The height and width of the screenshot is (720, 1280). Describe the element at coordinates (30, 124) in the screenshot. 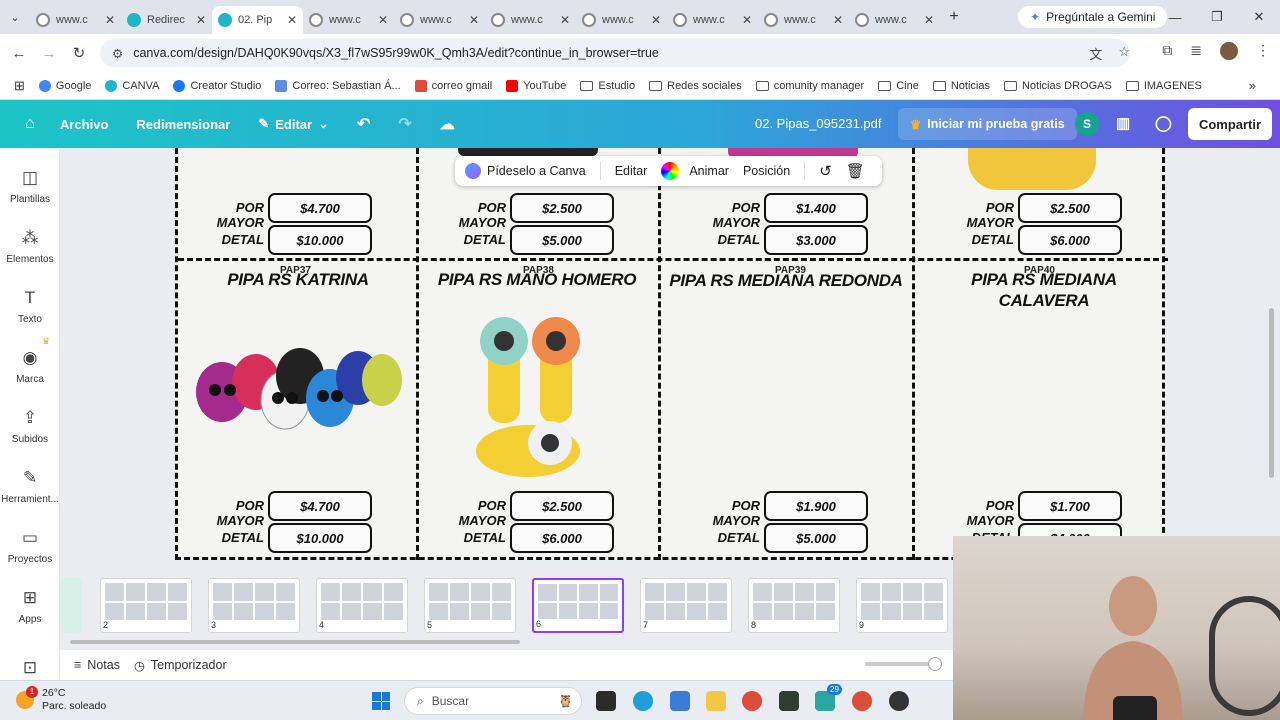

I see `home-icon: ⌂` at that location.